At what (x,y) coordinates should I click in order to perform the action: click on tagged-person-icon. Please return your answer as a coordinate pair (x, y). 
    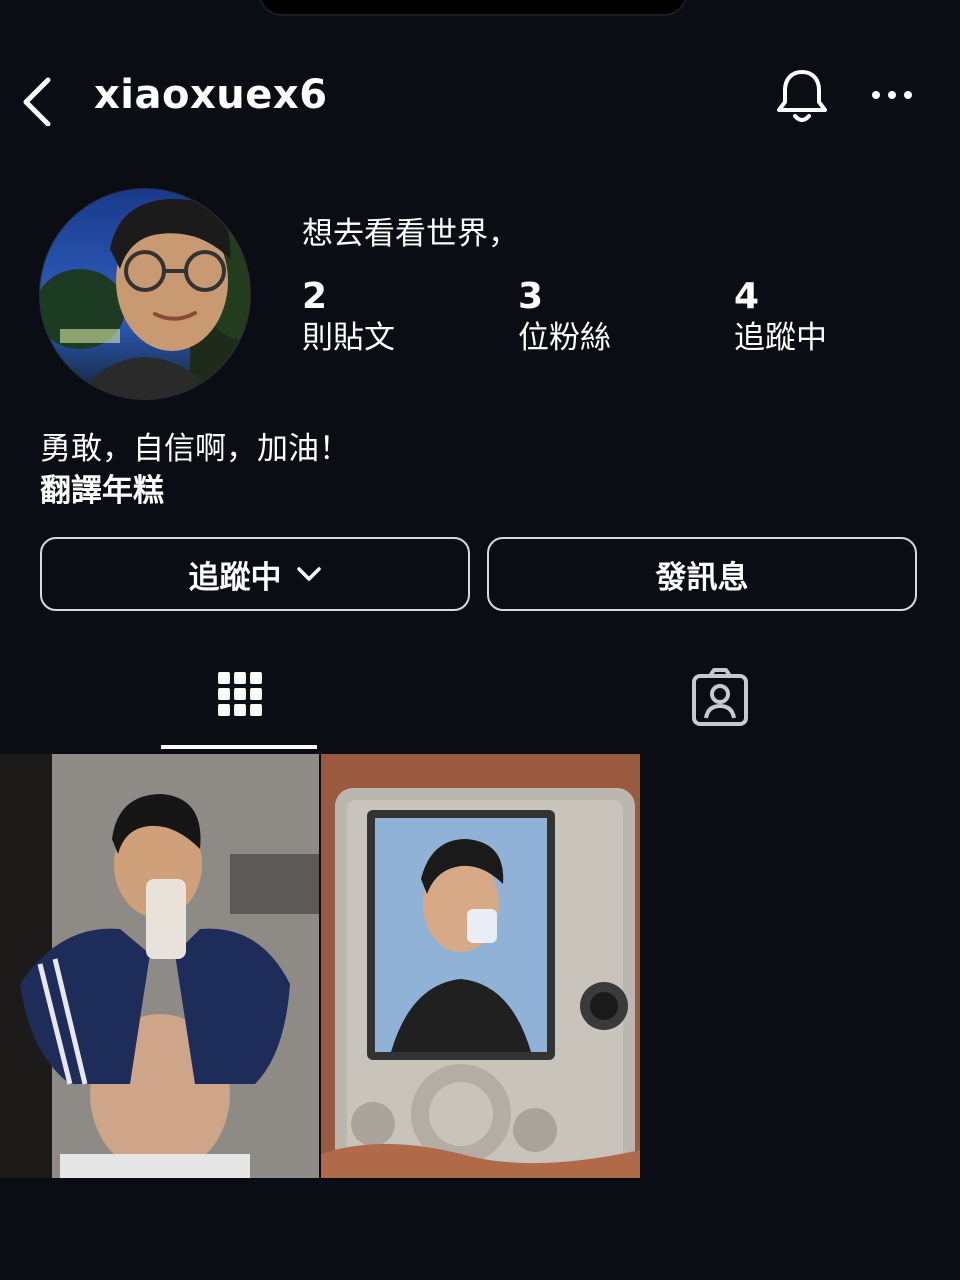
    Looking at the image, I should click on (720, 697).